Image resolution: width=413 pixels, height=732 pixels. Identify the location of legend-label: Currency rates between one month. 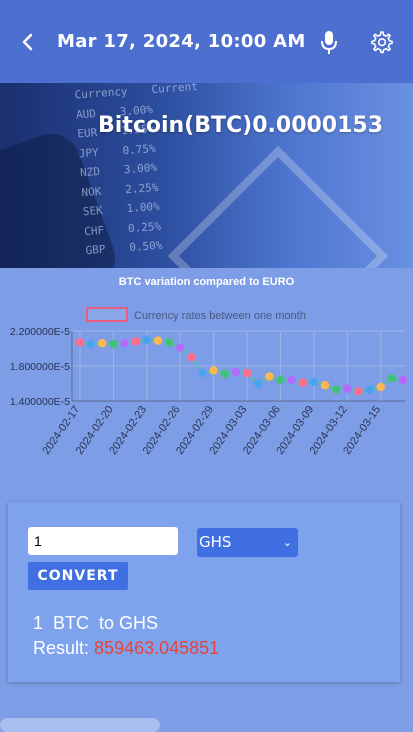
(220, 316).